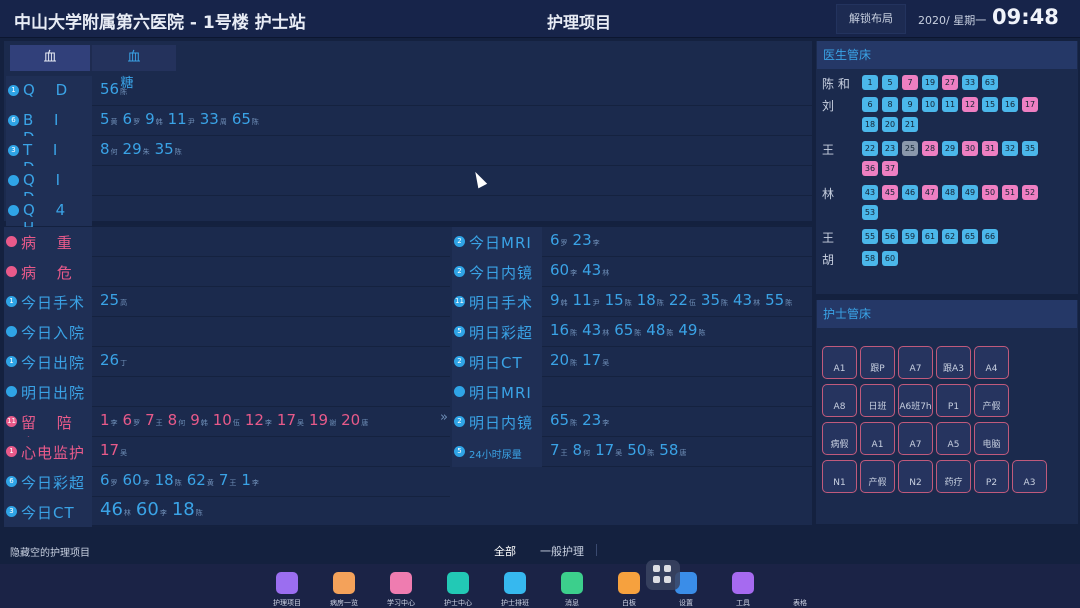 This screenshot has width=1080, height=608. I want to click on bed-number: 46, so click(111, 509).